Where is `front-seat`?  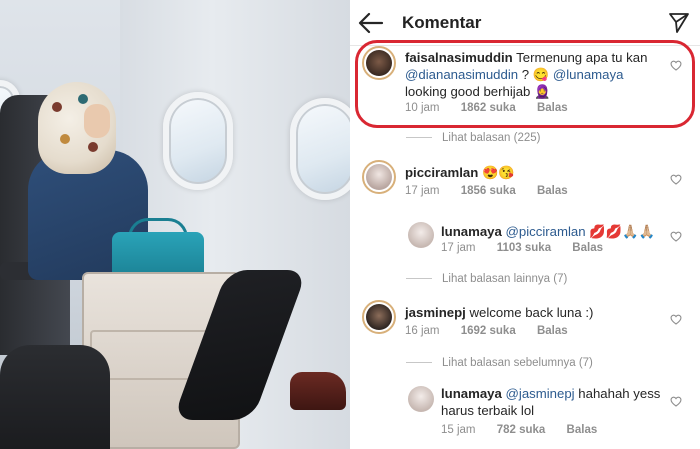 front-seat is located at coordinates (55, 397).